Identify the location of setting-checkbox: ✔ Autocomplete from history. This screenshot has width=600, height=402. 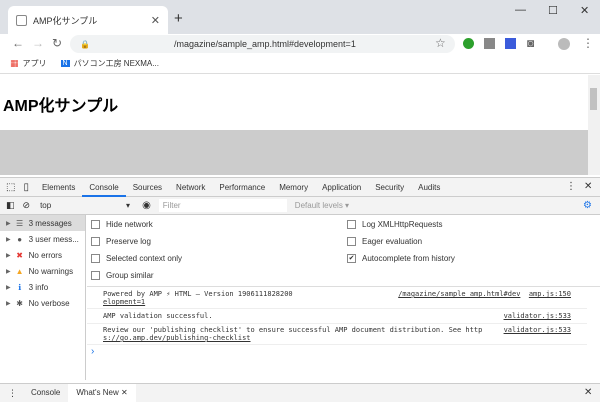
(401, 258).